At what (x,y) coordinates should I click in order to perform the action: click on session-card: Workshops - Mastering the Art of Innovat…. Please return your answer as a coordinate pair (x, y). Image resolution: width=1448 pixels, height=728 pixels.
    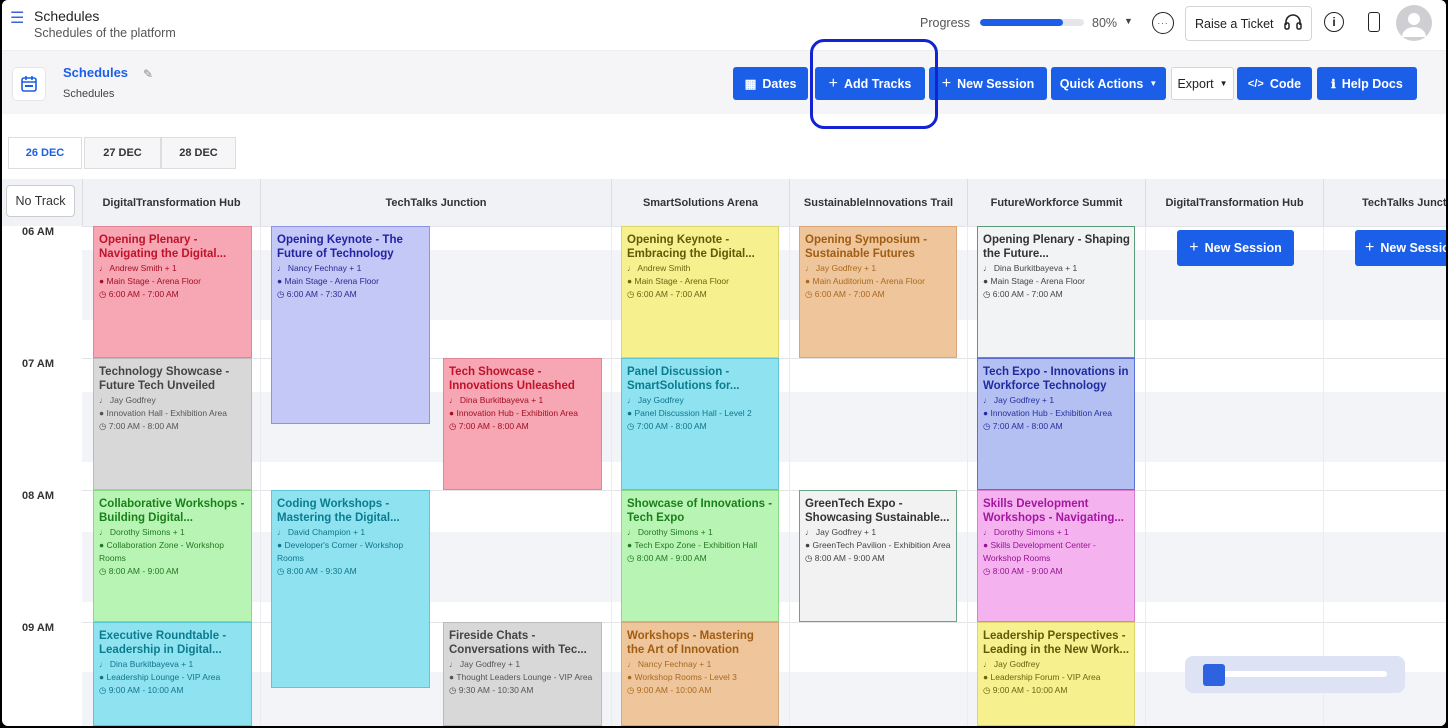
    Looking at the image, I should click on (700, 674).